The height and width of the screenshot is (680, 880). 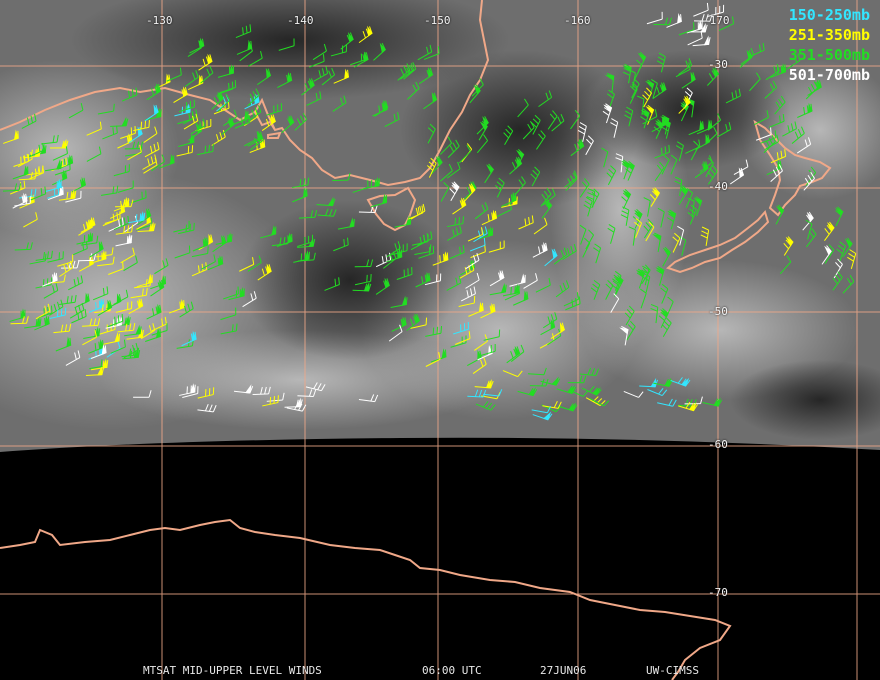 What do you see at coordinates (718, 311) in the screenshot?
I see `lat-label-50: -50` at bounding box center [718, 311].